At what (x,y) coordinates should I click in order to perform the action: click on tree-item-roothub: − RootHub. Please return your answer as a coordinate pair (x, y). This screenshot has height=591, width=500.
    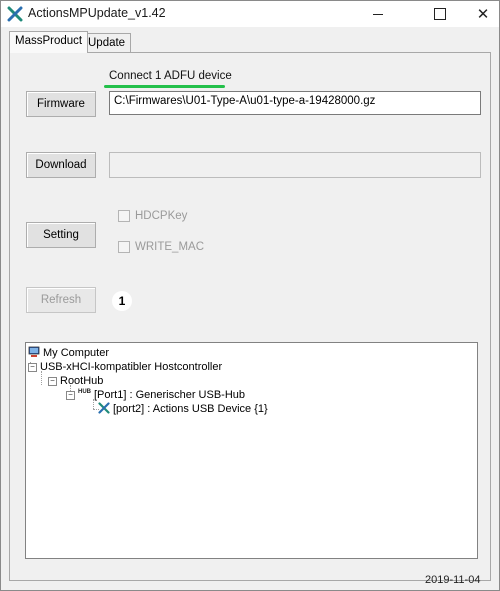
    Looking at the image, I should click on (75, 381).